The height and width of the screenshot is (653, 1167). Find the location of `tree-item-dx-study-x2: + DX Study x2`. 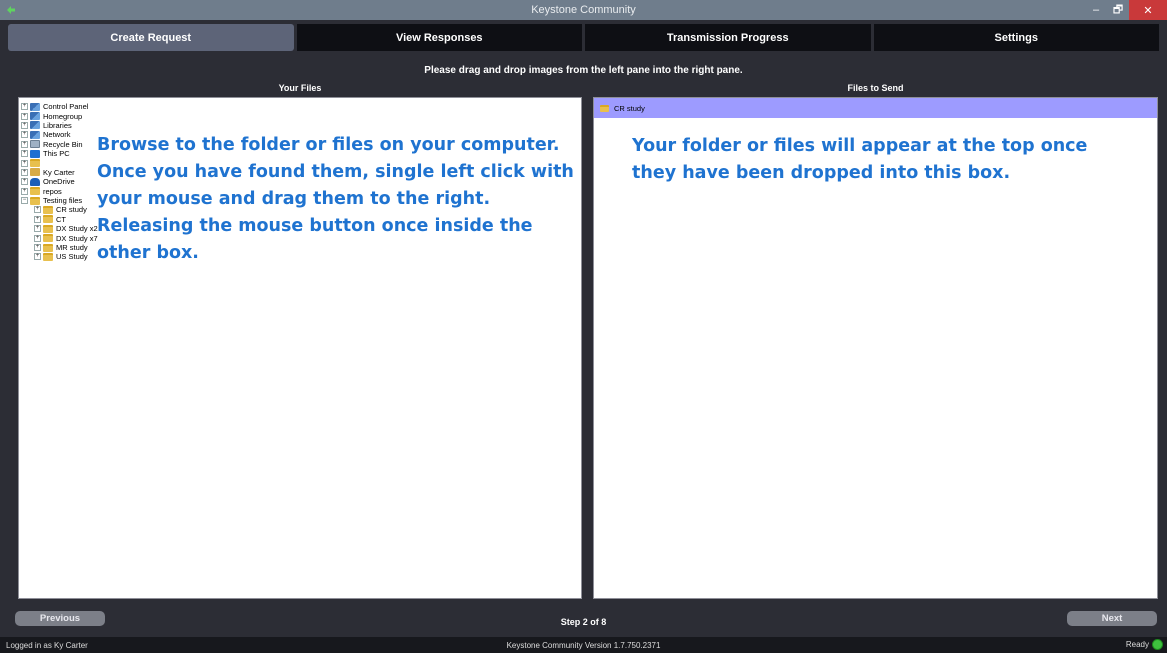

tree-item-dx-study-x2: + DX Study x2 is located at coordinates (59, 228).